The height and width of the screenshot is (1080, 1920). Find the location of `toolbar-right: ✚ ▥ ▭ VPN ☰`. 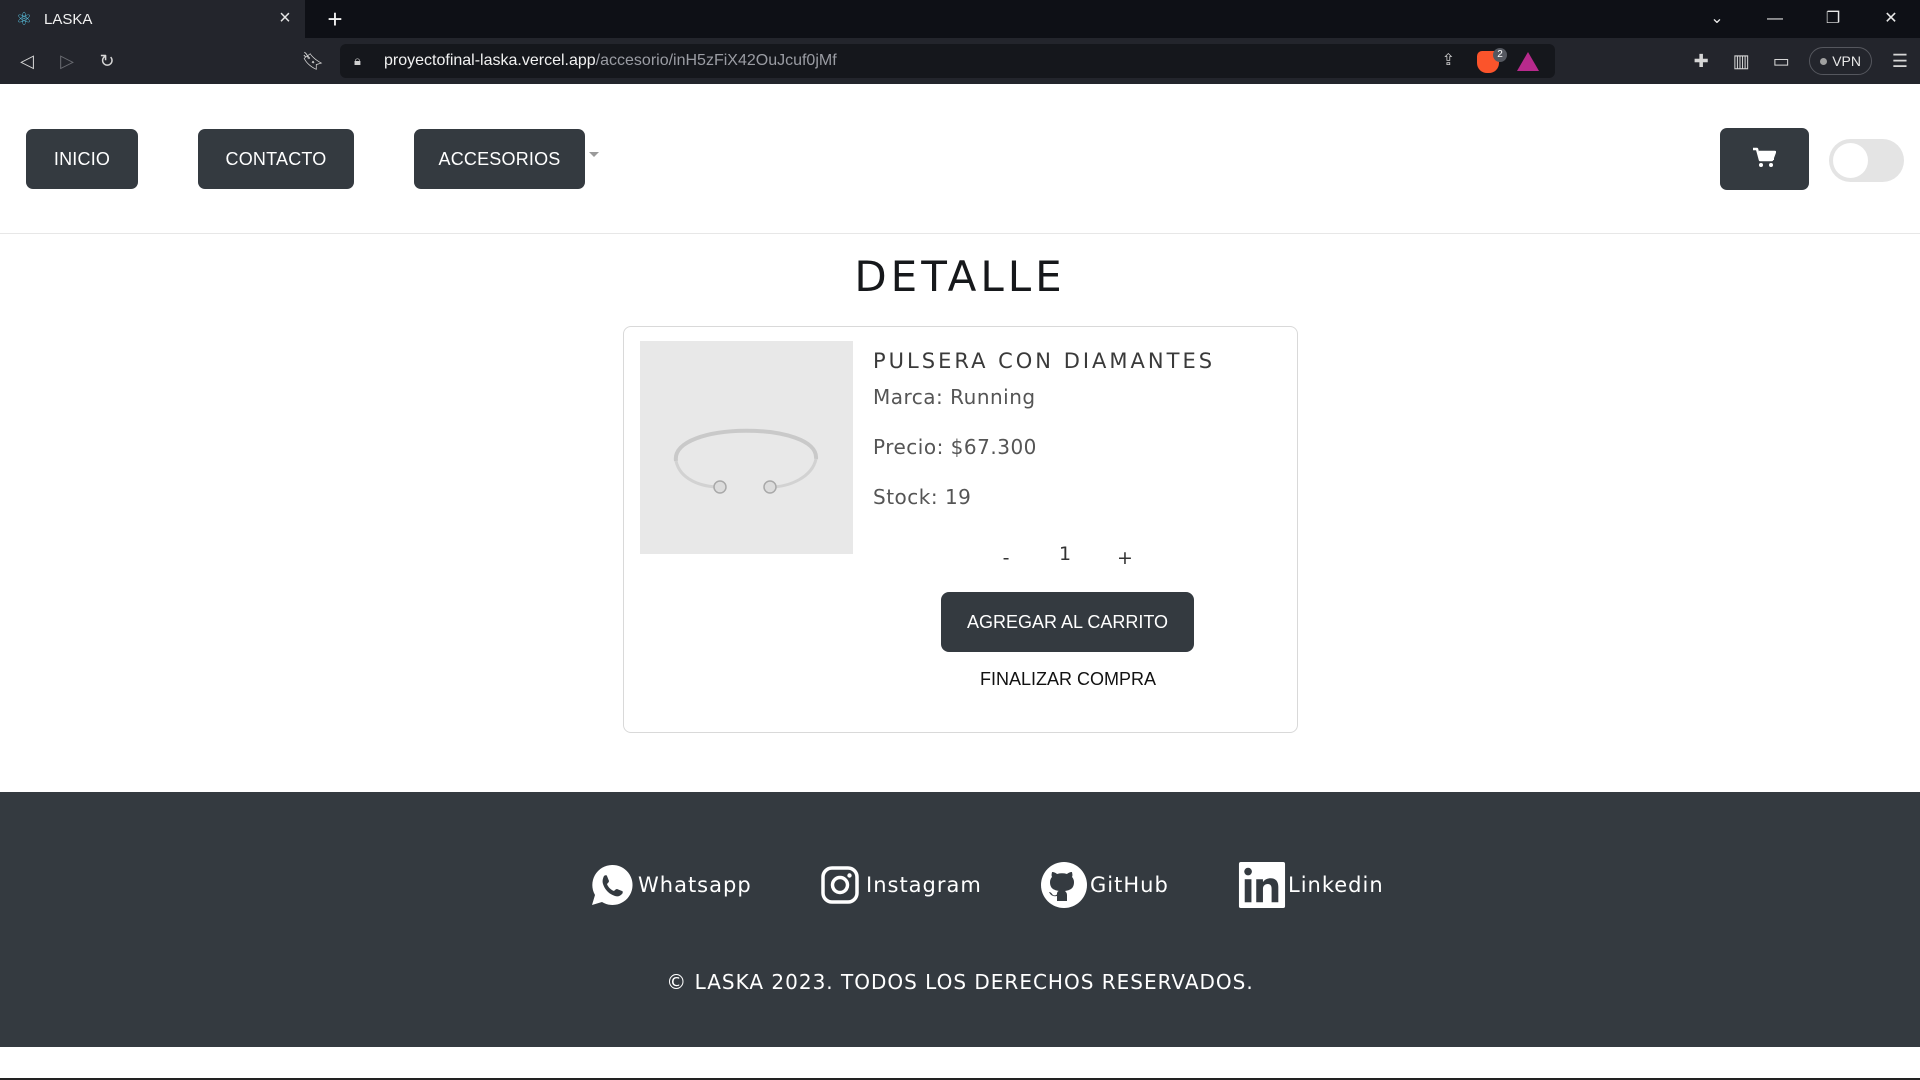

toolbar-right: ✚ ▥ ▭ VPN ☰ is located at coordinates (1800, 61).